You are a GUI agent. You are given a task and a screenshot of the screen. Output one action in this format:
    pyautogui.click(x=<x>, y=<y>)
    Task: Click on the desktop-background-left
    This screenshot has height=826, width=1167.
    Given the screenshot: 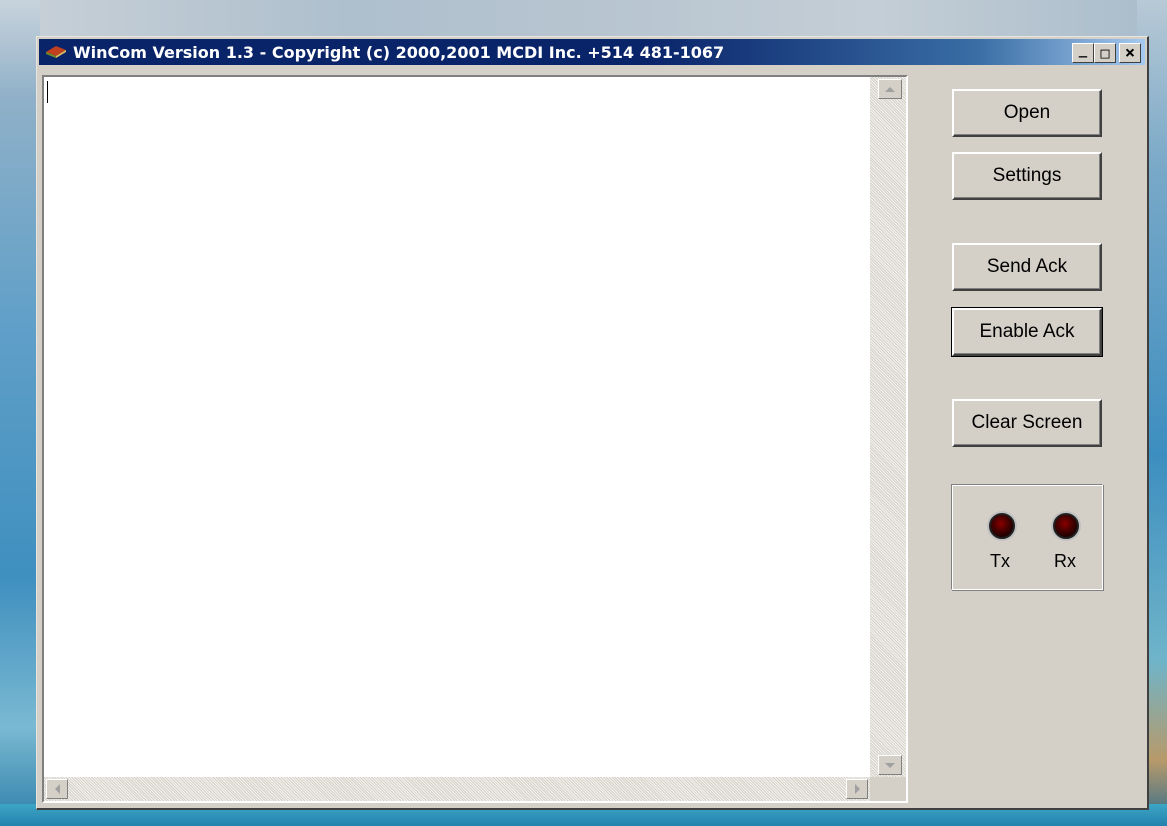 What is the action you would take?
    pyautogui.click(x=20, y=413)
    